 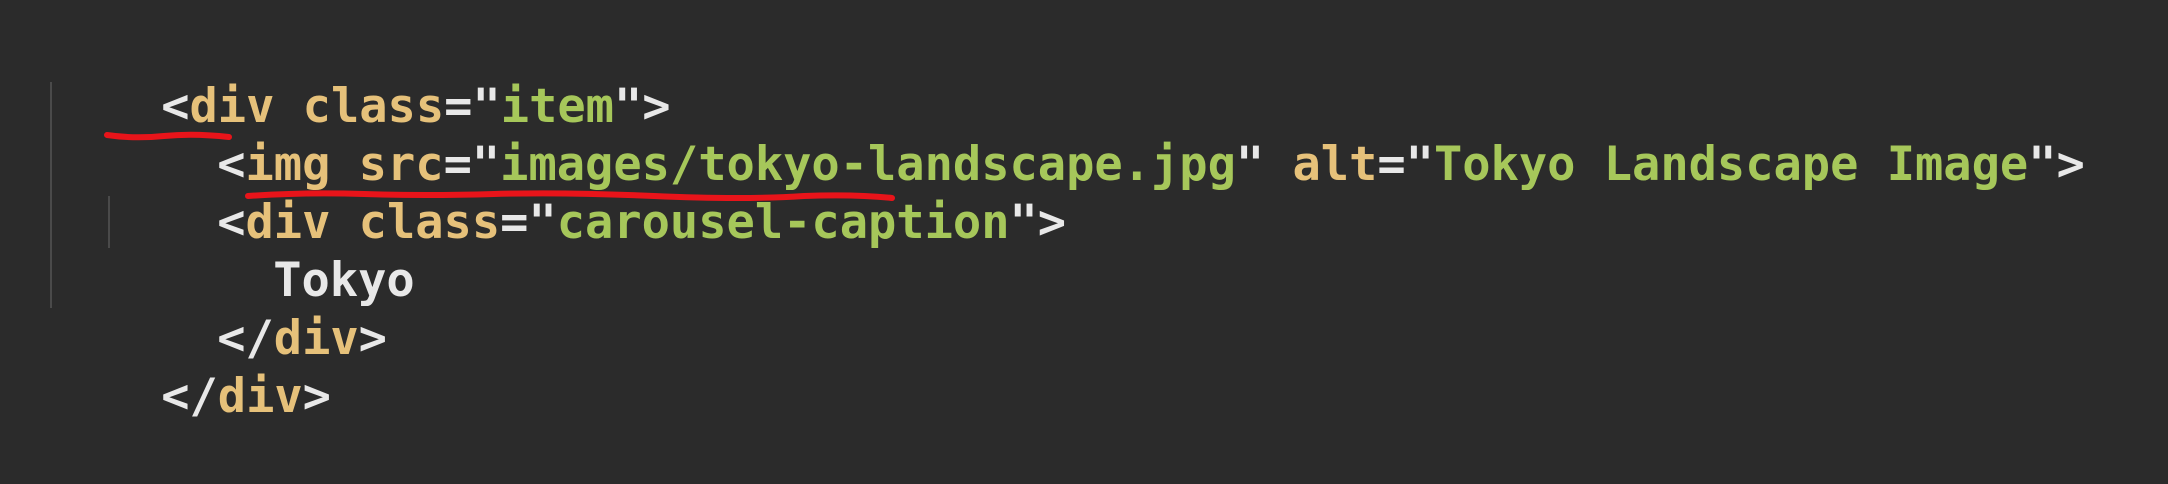 I want to click on tag-name: div, so click(x=260, y=396).